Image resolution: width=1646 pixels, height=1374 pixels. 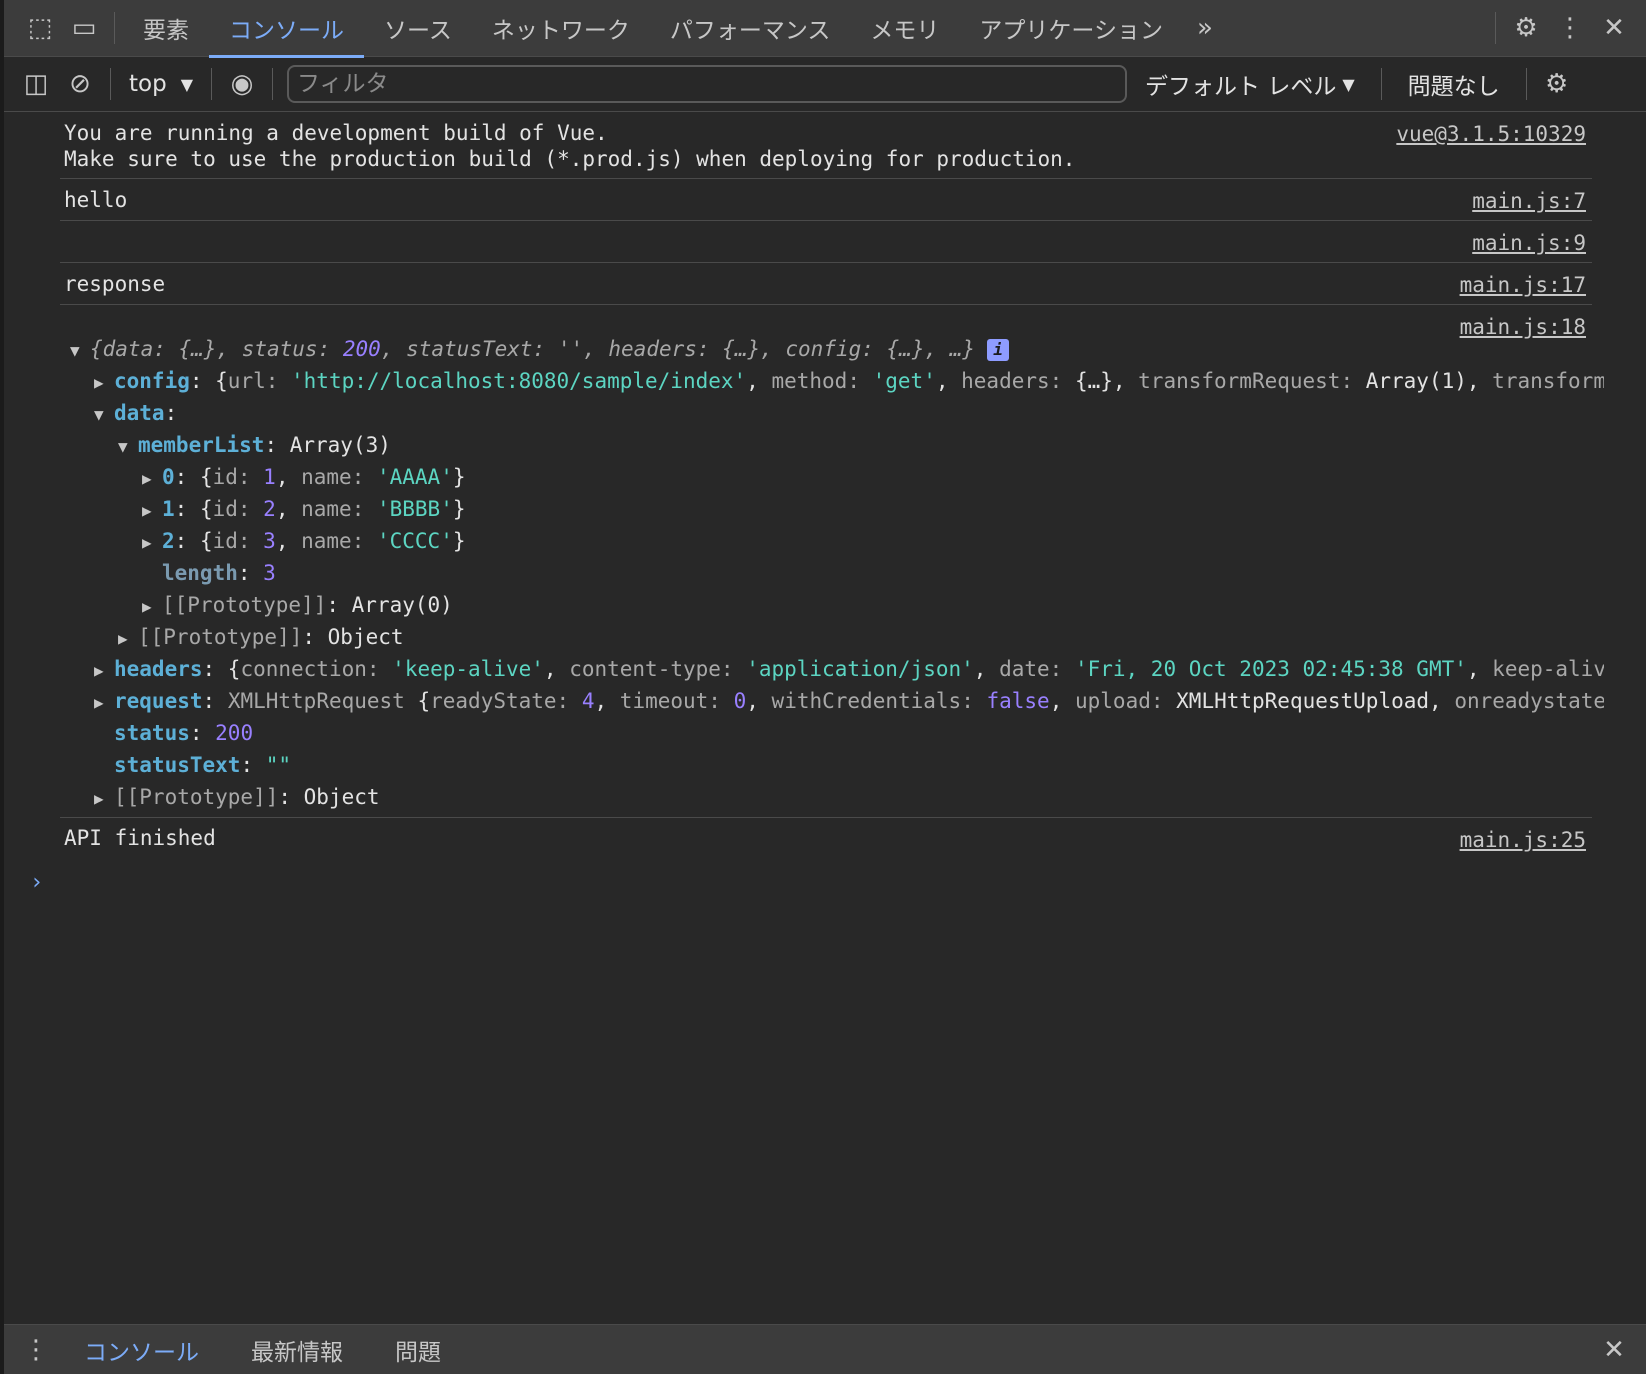 I want to click on tab-6: アプリケーション, so click(x=1071, y=28).